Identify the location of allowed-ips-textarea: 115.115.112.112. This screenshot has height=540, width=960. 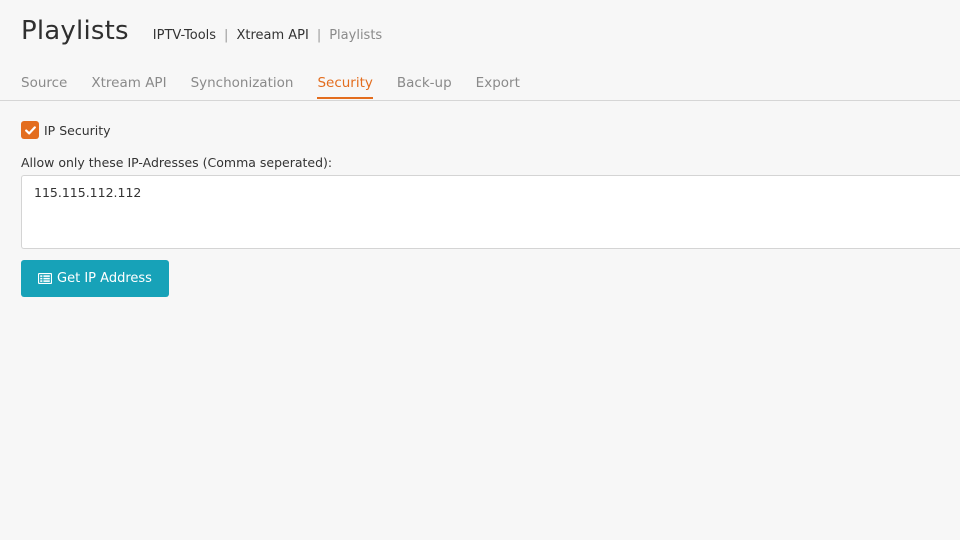
(490, 212).